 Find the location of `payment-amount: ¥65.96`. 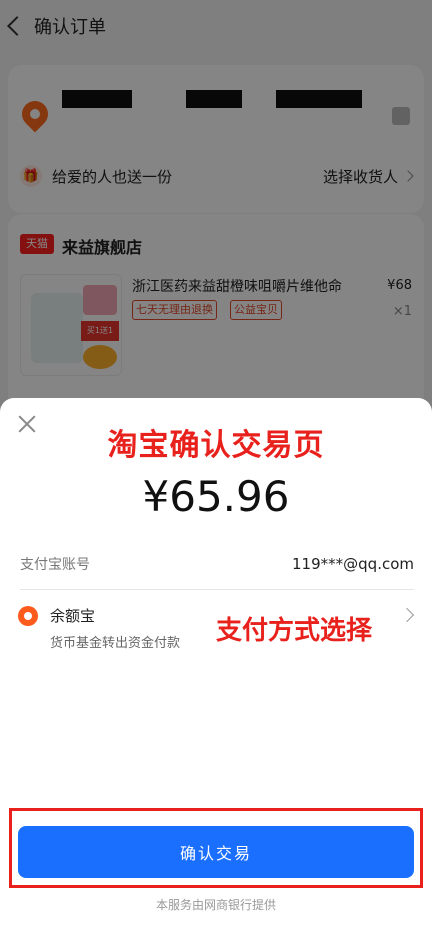

payment-amount: ¥65.96 is located at coordinates (216, 496).